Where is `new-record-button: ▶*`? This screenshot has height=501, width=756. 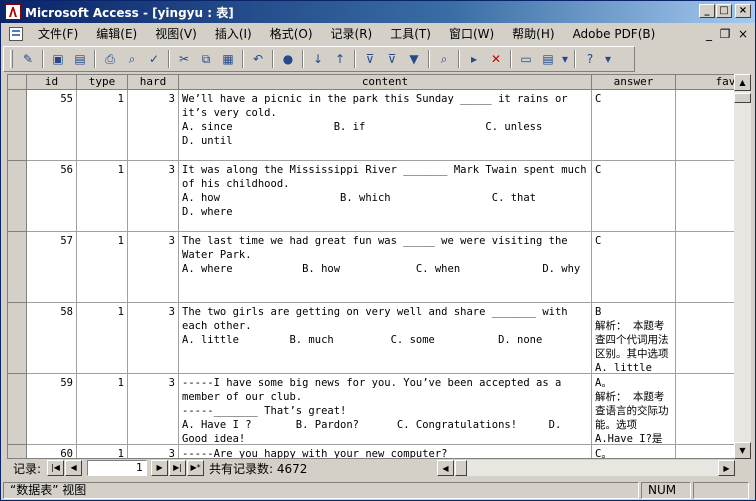 new-record-button: ▶* is located at coordinates (196, 468).